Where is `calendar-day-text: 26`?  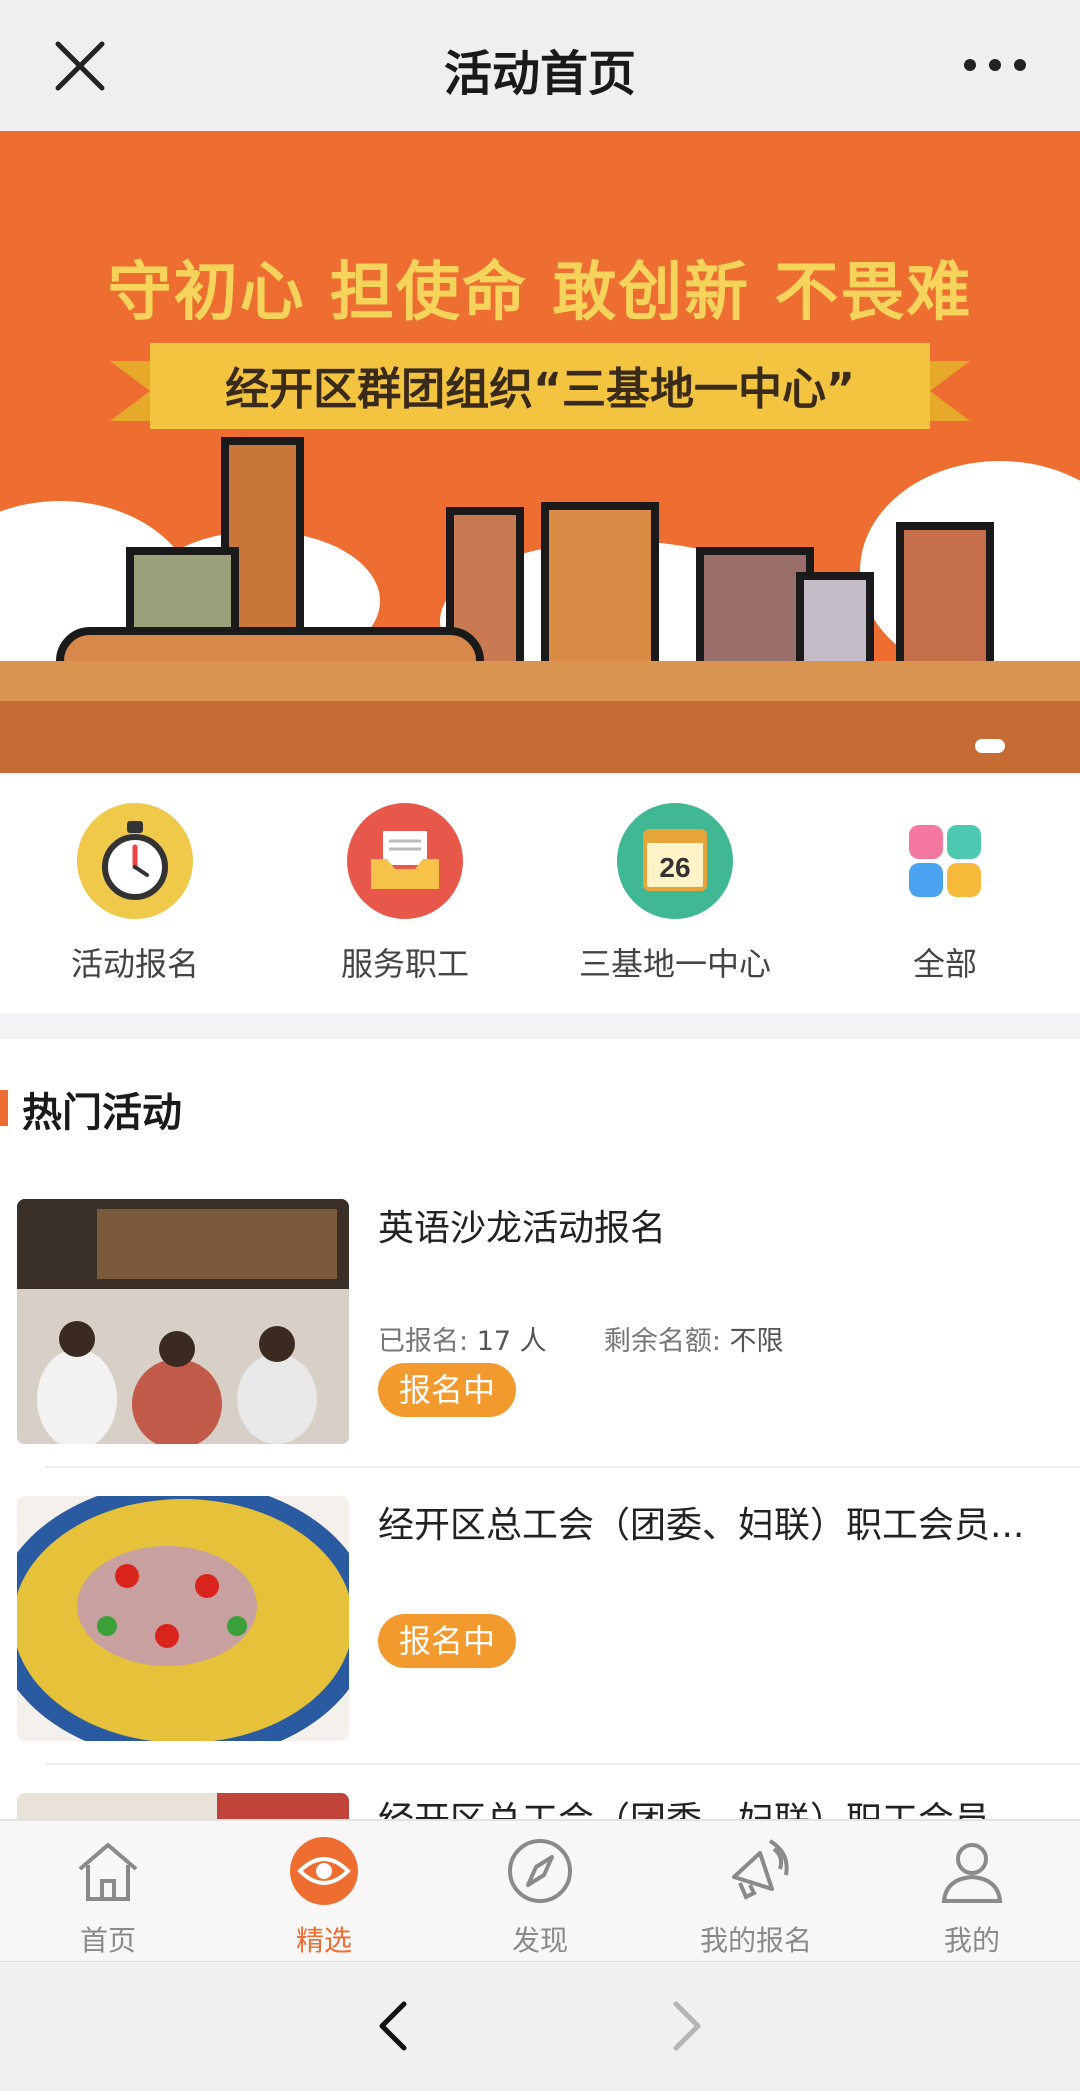 calendar-day-text: 26 is located at coordinates (674, 867).